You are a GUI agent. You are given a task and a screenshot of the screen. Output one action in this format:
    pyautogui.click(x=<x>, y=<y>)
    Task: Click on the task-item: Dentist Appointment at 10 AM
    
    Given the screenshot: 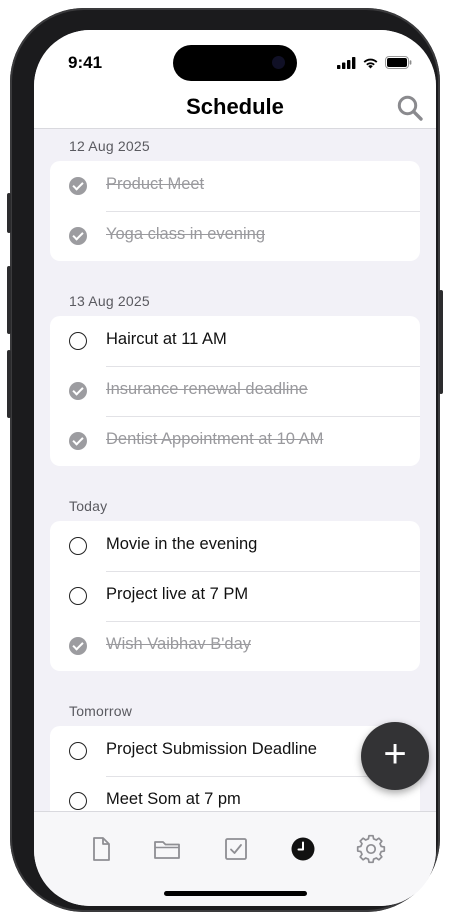 What is the action you would take?
    pyautogui.click(x=235, y=441)
    